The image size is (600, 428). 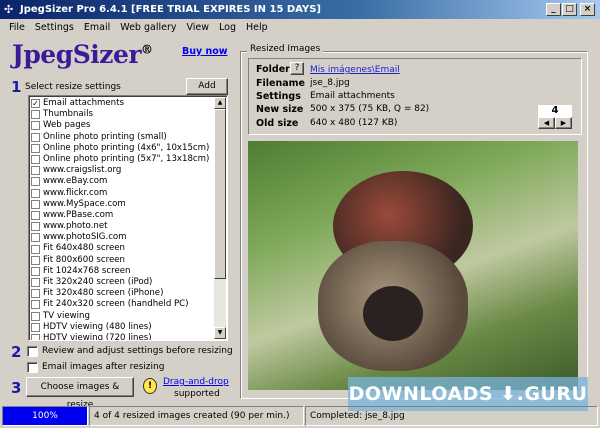 I want to click on settings-list-item: www.MySpace.com, so click(x=123, y=204).